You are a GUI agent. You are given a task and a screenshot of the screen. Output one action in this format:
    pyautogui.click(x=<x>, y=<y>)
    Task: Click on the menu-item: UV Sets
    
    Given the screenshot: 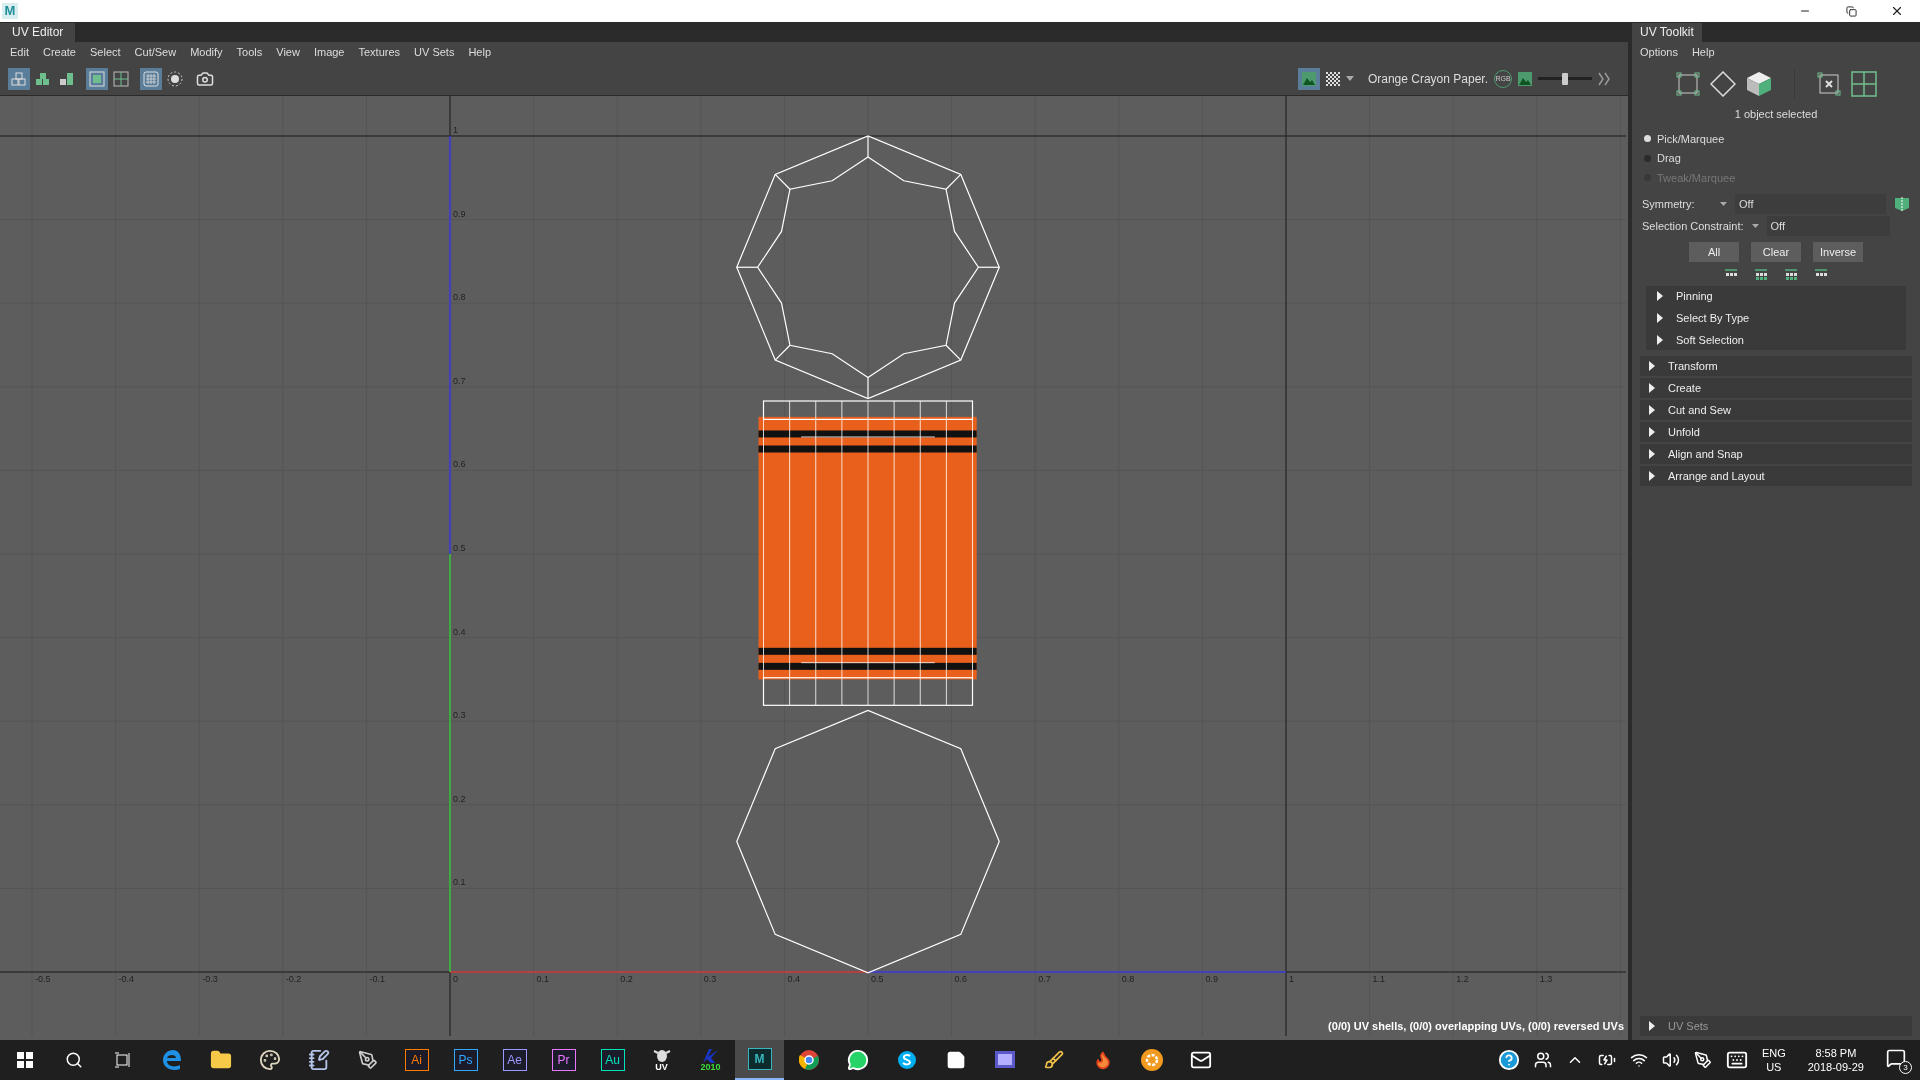 What is the action you would take?
    pyautogui.click(x=434, y=52)
    